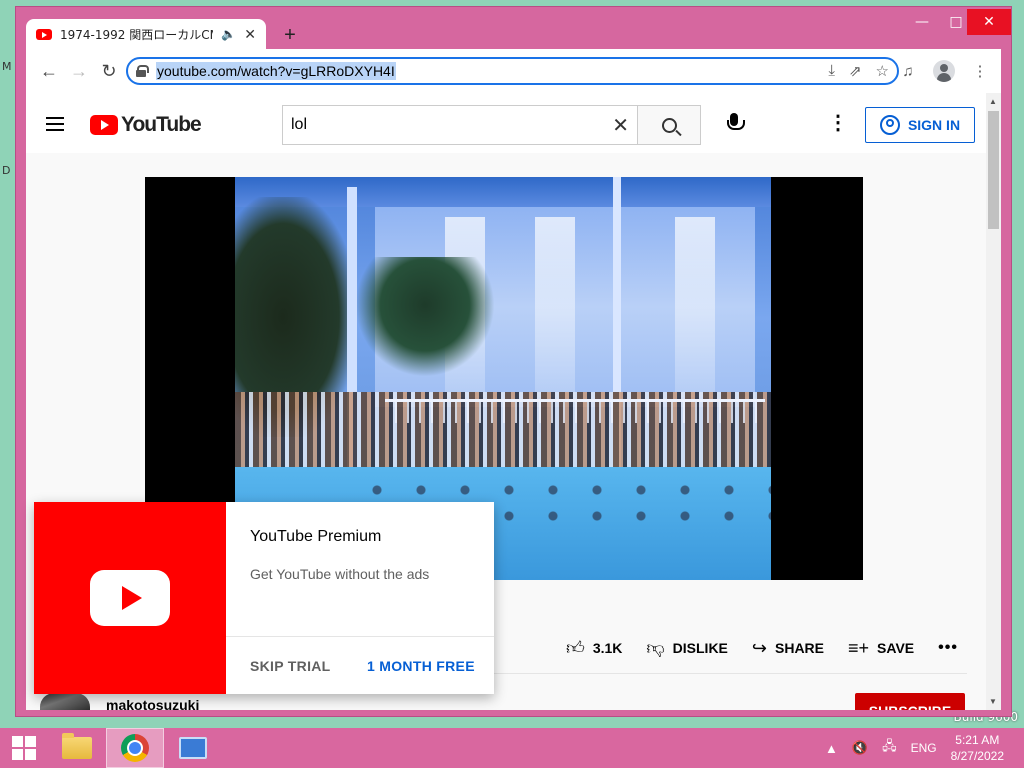 The image size is (1024, 768). What do you see at coordinates (993, 701) in the screenshot?
I see `scroll-down-icon: ▼` at bounding box center [993, 701].